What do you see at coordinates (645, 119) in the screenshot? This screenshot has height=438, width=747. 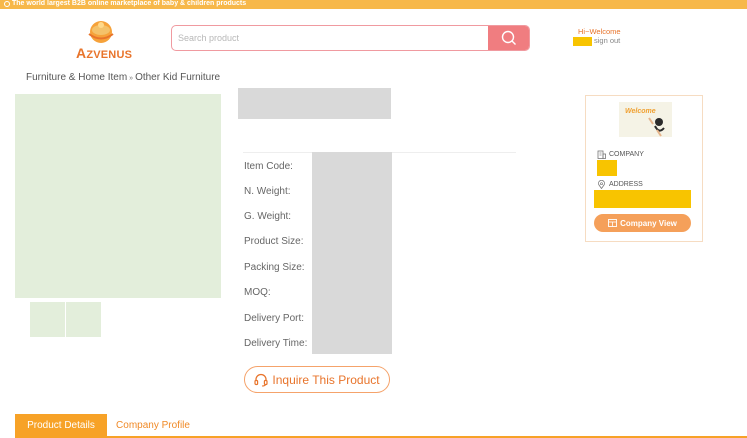 I see `company-welcome-banner: Welcome` at bounding box center [645, 119].